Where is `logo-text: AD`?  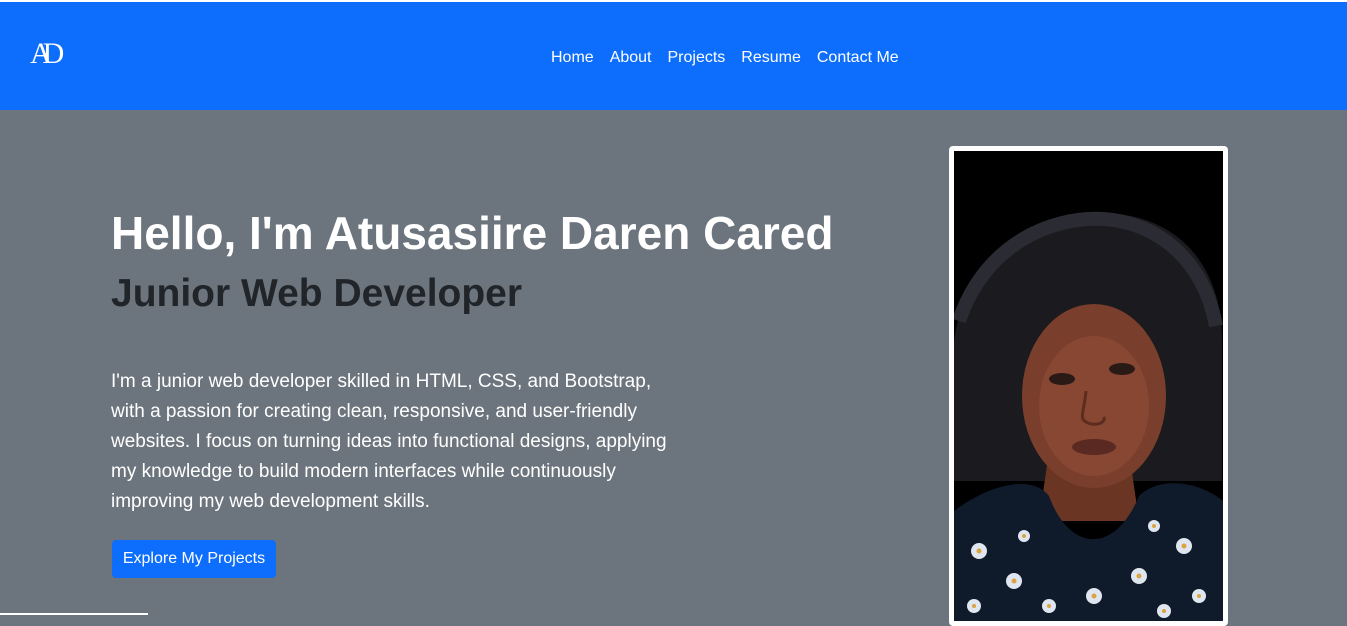 logo-text: AD is located at coordinates (47, 53).